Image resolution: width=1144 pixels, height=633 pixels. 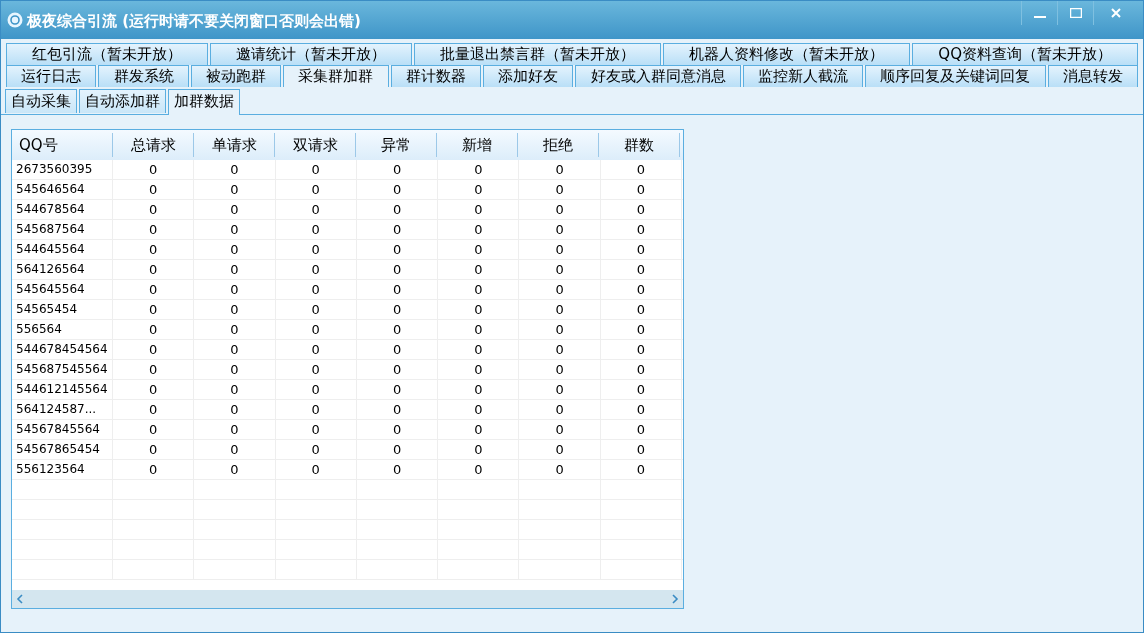 What do you see at coordinates (62, 145) in the screenshot?
I see `column-header: QQ号` at bounding box center [62, 145].